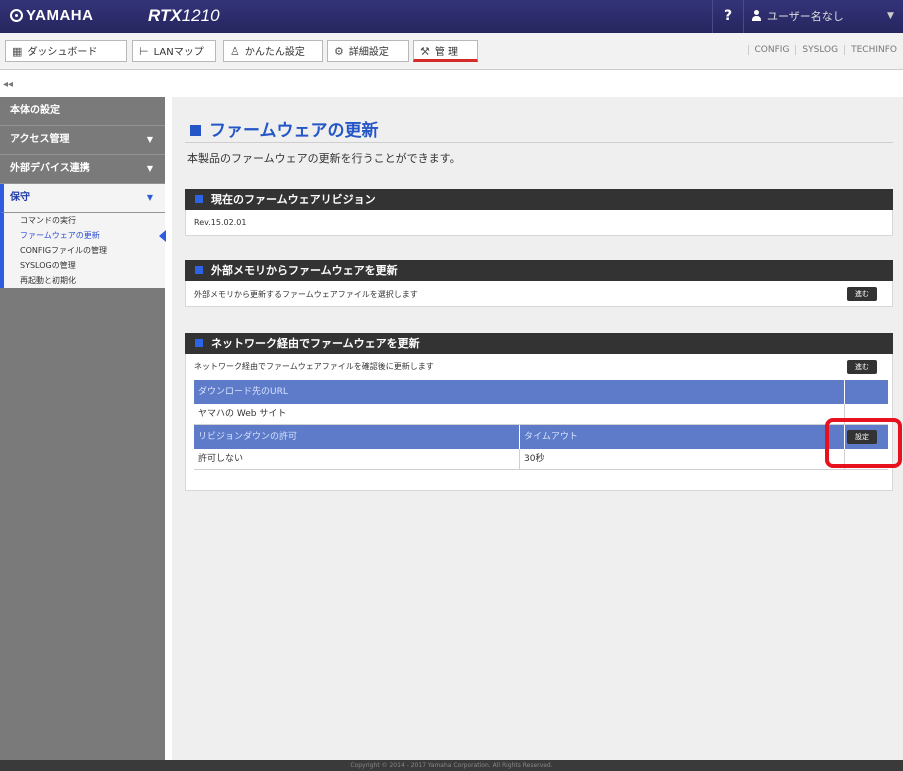  I want to click on table-row: 許可しない 30秒, so click(541, 459).